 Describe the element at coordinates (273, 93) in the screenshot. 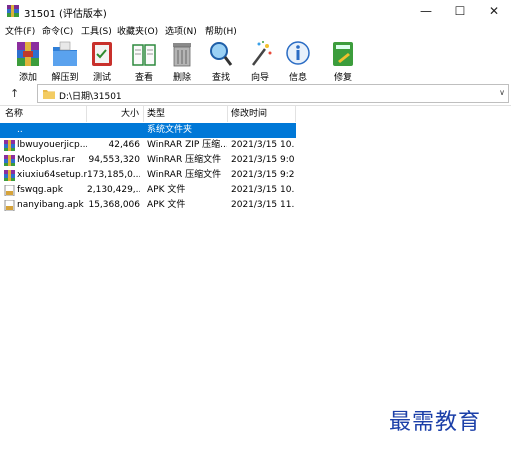

I see `path-field: D:\日期\31501 ∨` at that location.